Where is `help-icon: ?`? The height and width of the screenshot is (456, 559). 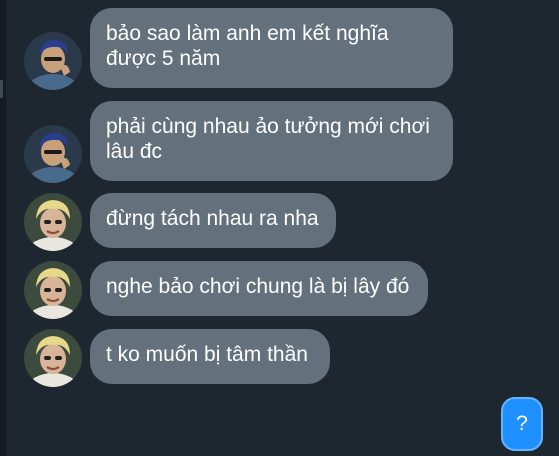
help-icon: ? is located at coordinates (522, 423).